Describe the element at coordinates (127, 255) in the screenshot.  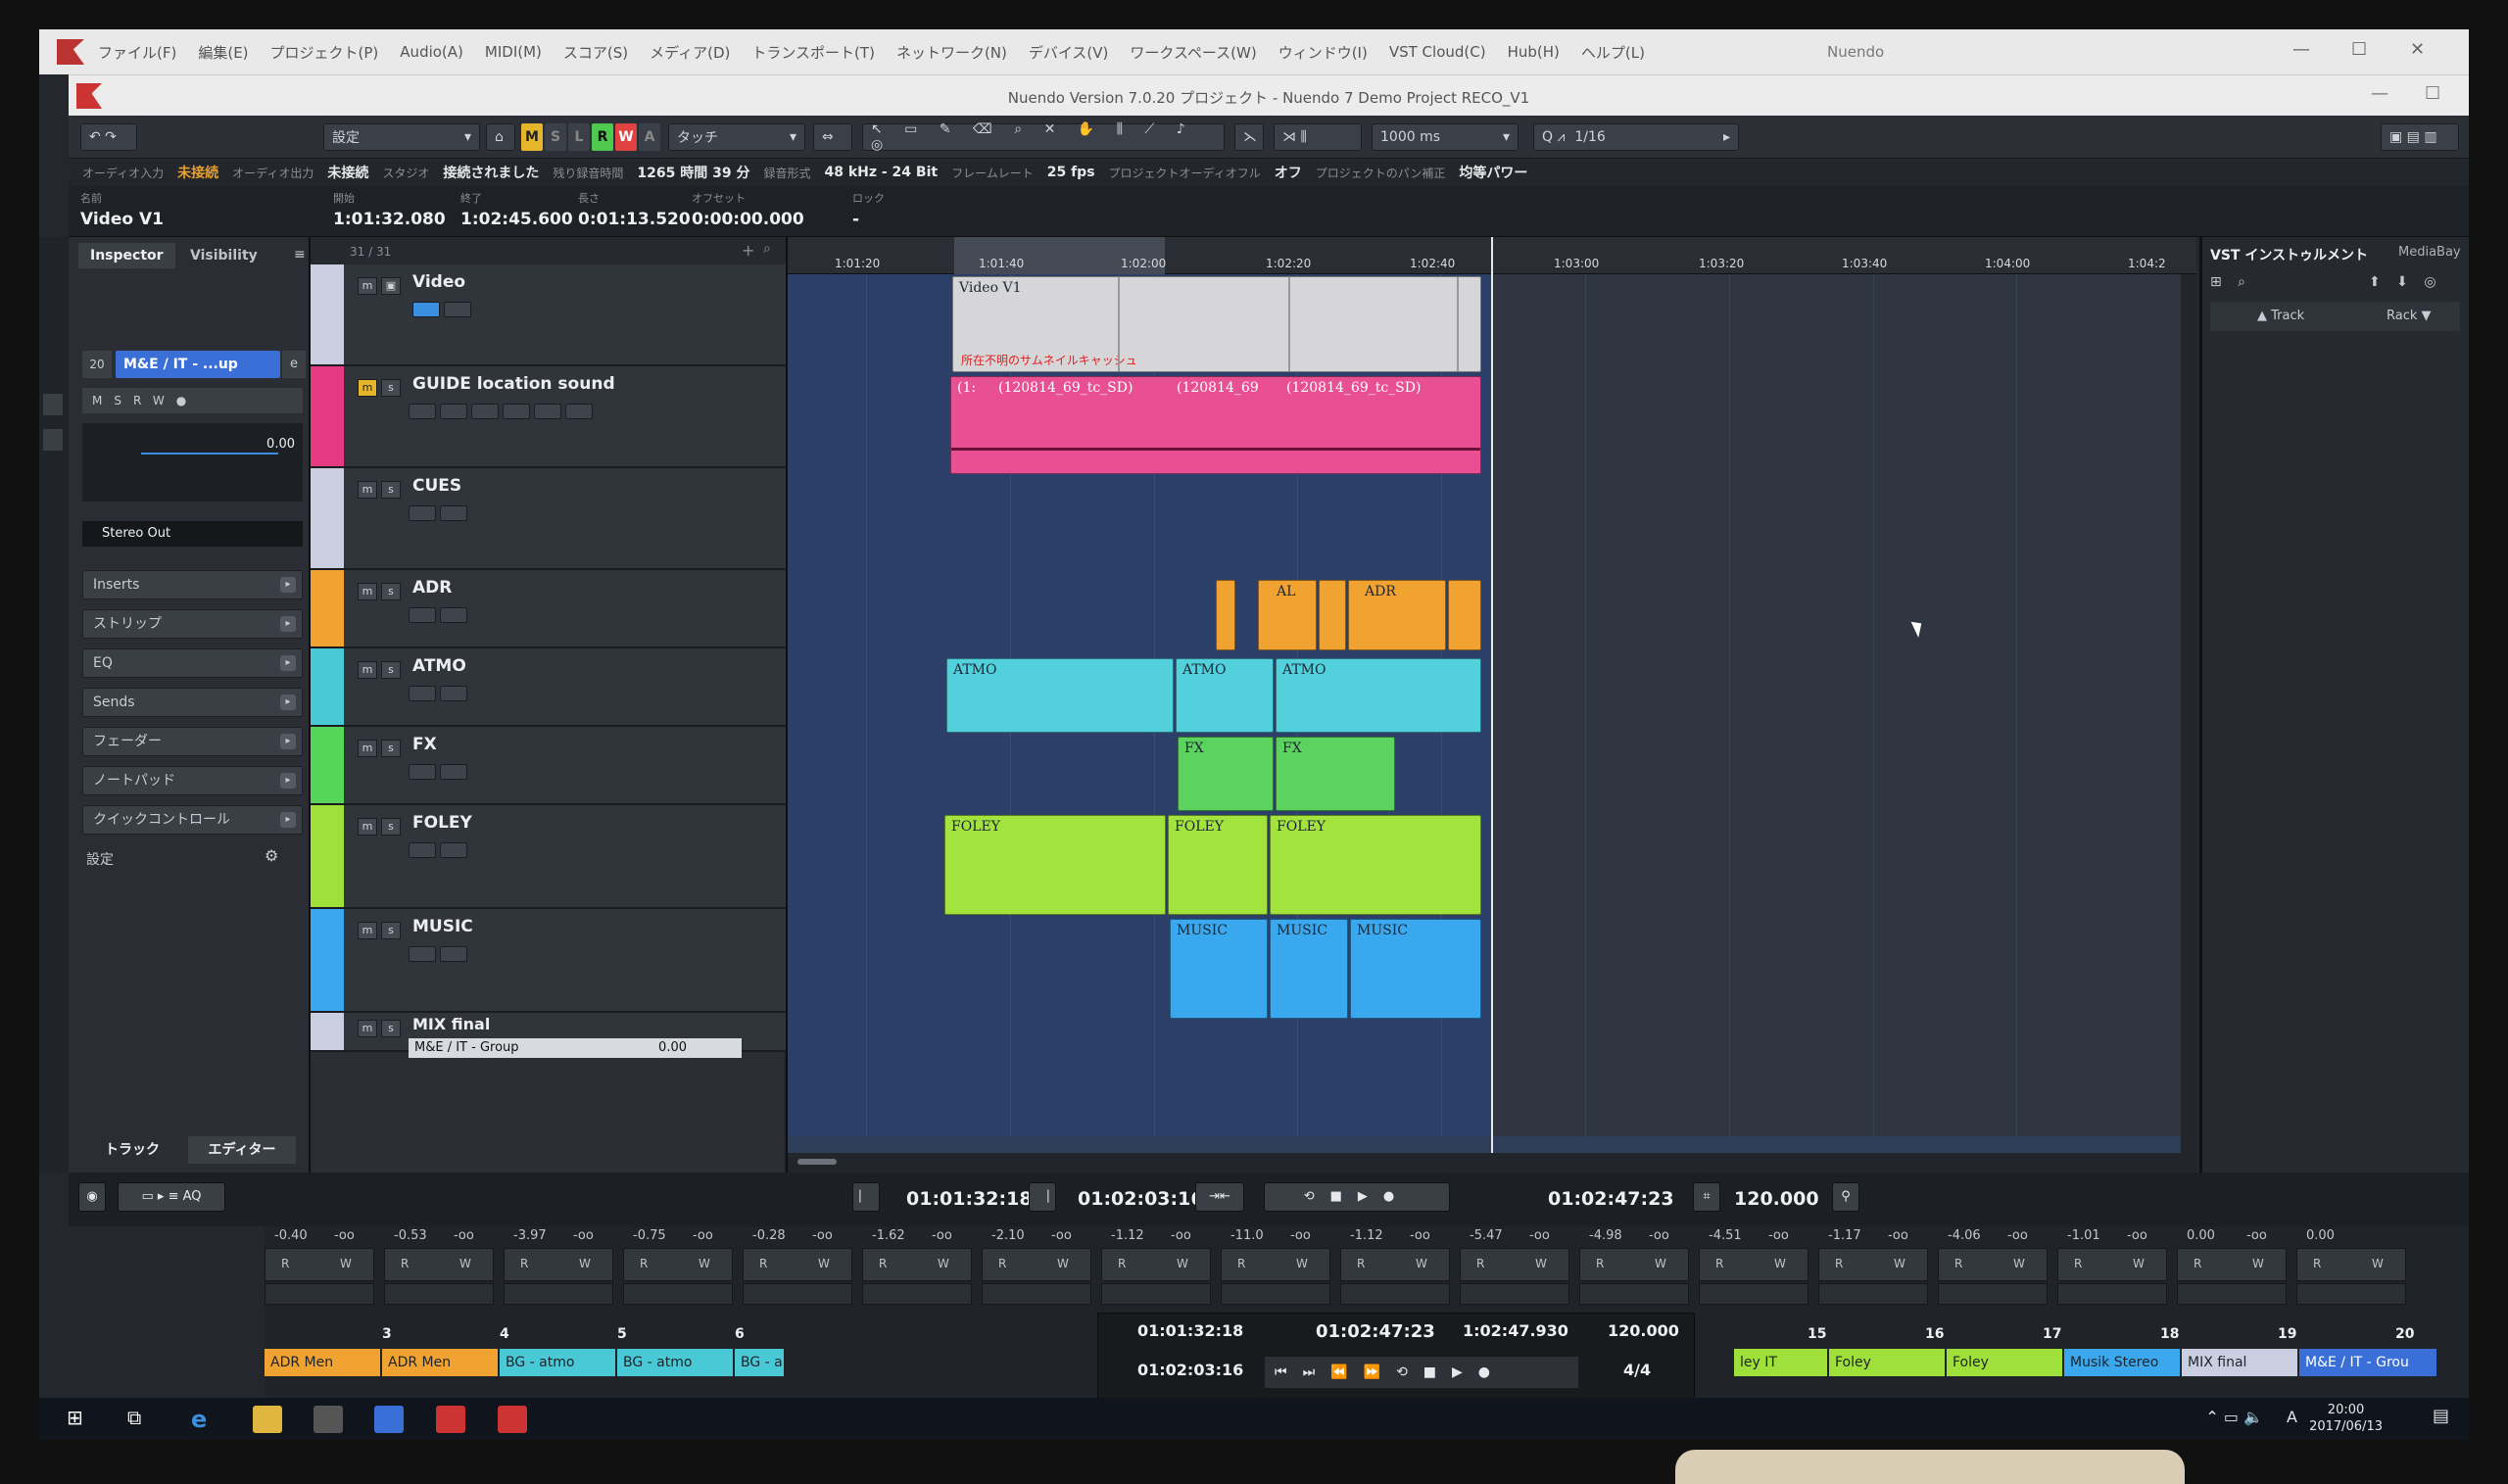
I see `inspector-tab: Inspector` at that location.